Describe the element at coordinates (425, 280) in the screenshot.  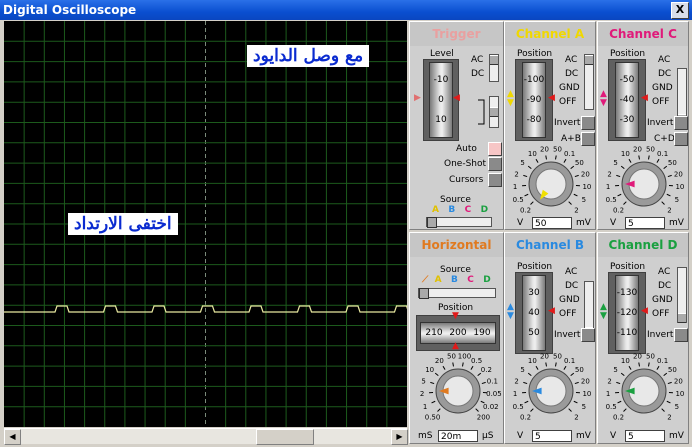
I see `ramp-icon: ⟋` at that location.